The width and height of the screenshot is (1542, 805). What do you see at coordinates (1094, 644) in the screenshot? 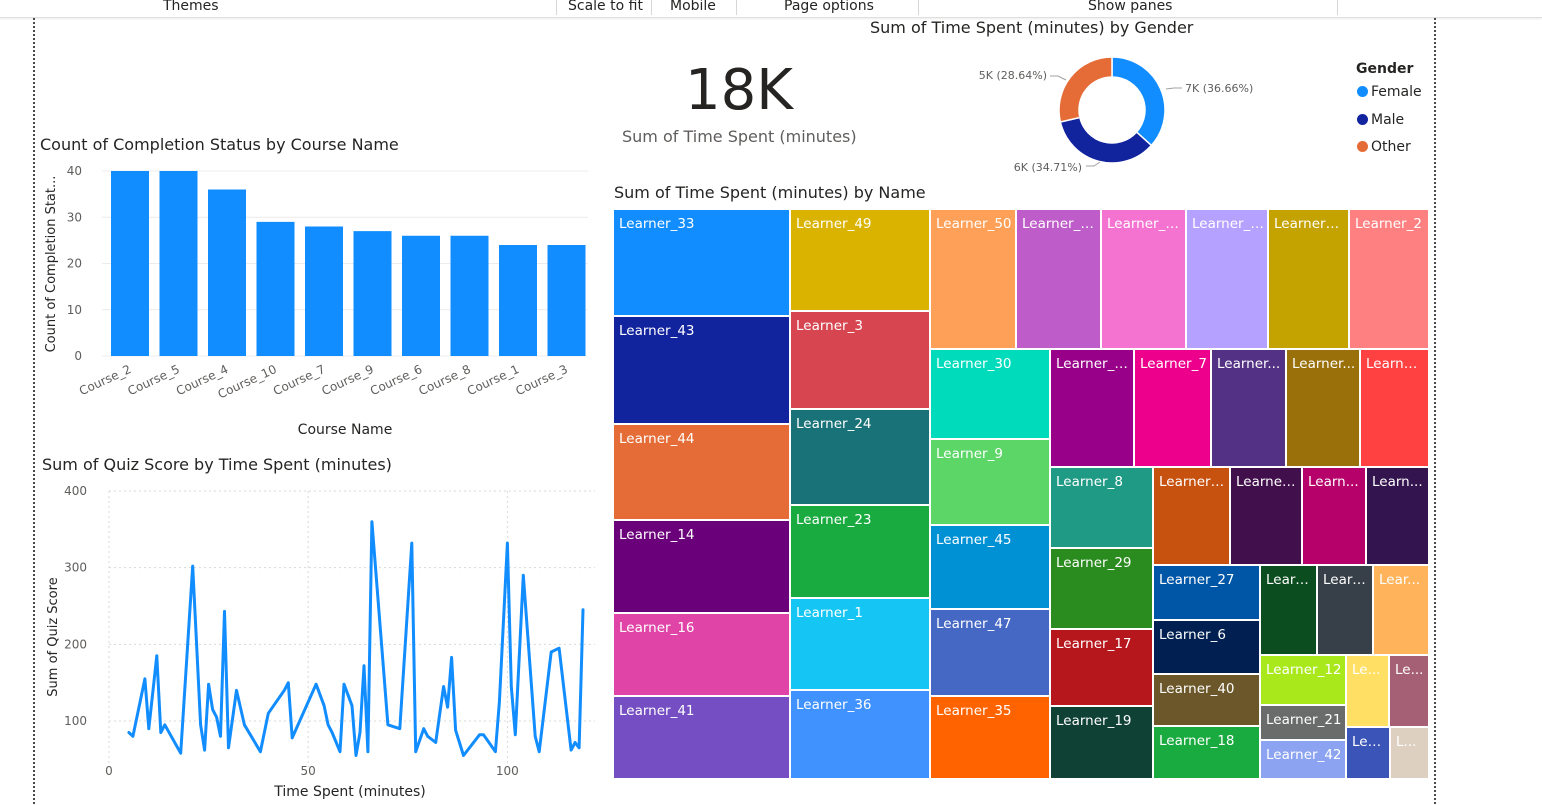
I see `treemap-tile-label: Learner_17` at bounding box center [1094, 644].